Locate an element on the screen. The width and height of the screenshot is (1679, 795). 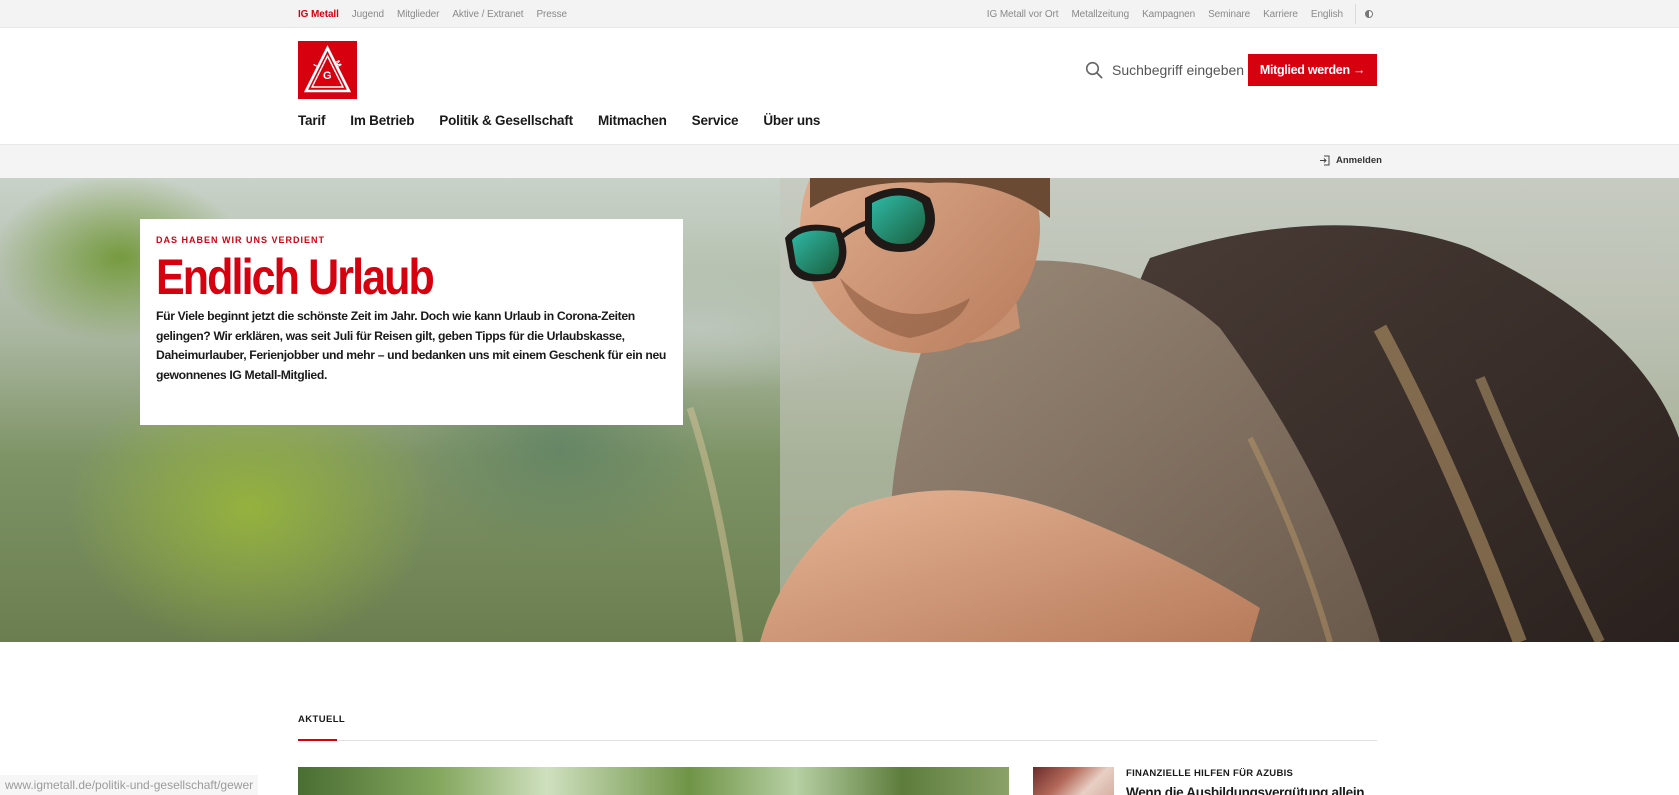
contrast-toggle-button is located at coordinates (1368, 14).